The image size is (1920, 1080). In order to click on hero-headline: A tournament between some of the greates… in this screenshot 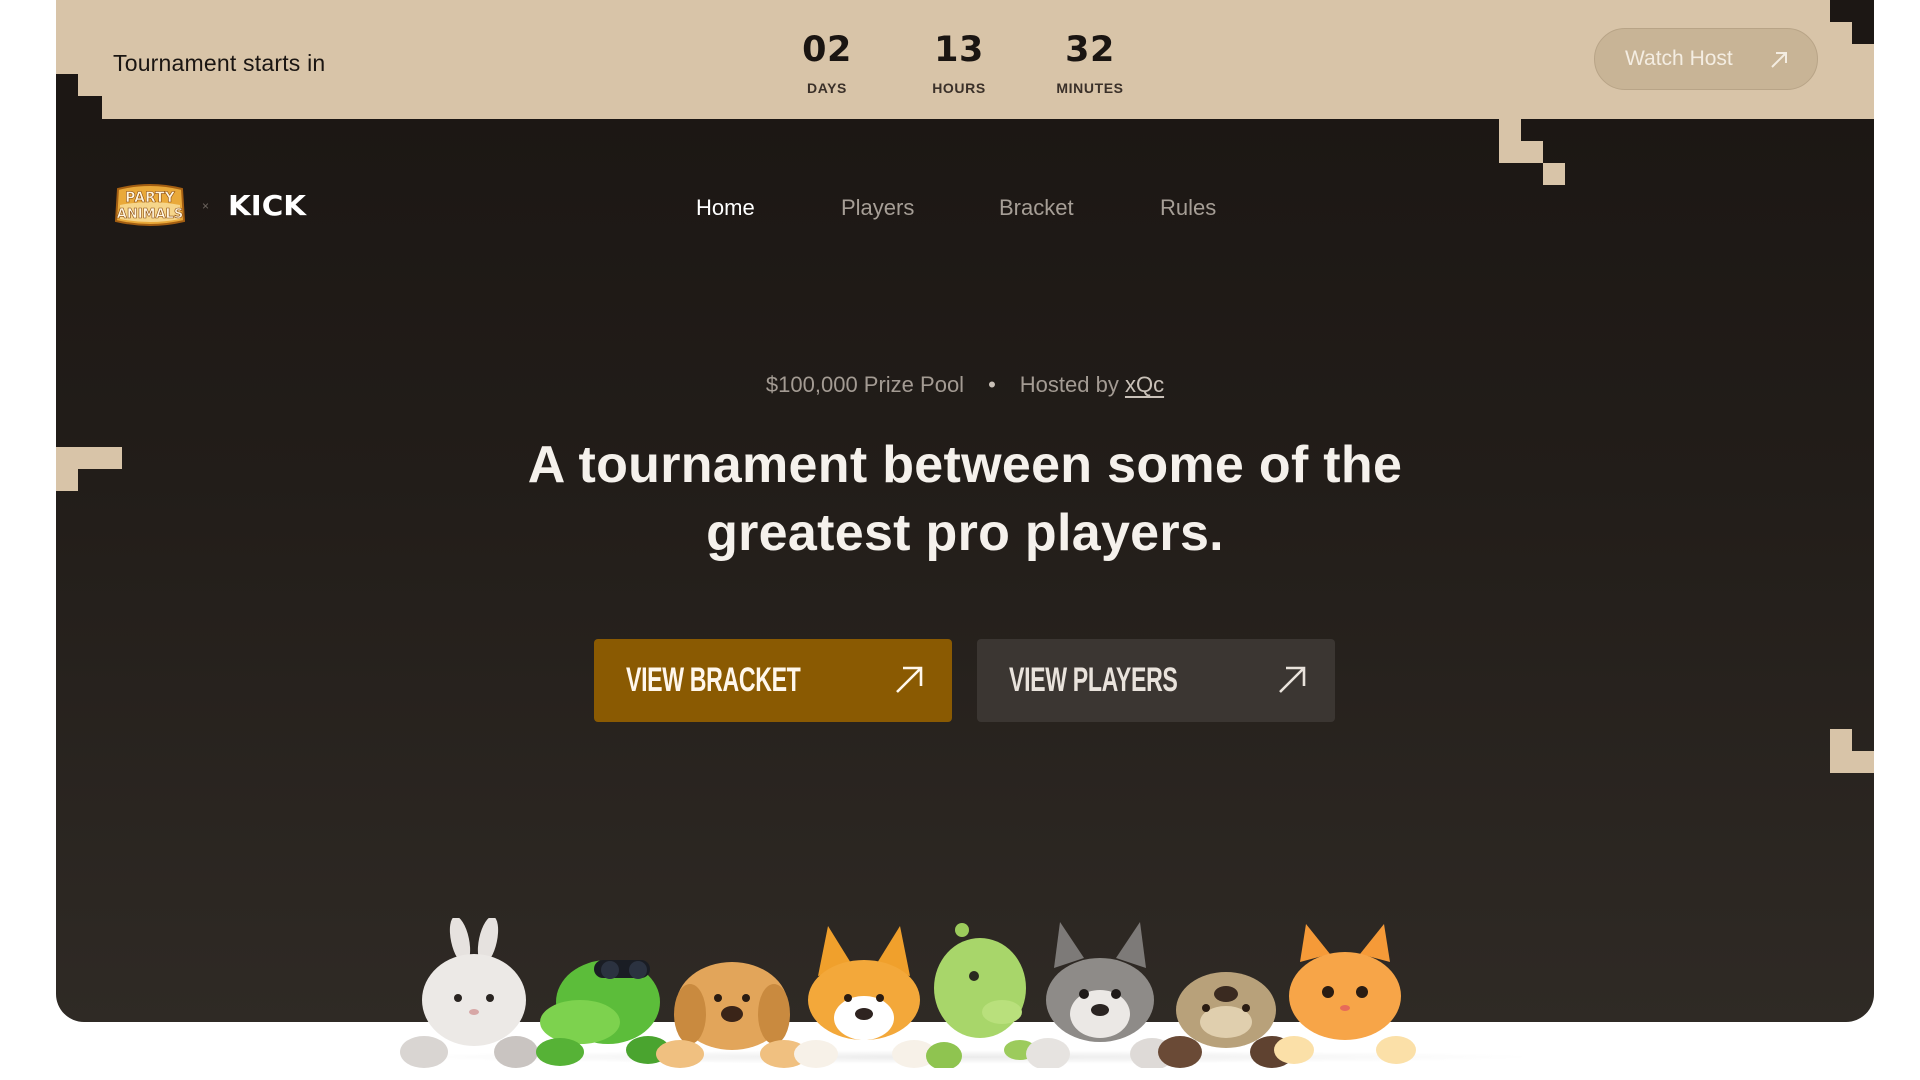, I will do `click(965, 499)`.